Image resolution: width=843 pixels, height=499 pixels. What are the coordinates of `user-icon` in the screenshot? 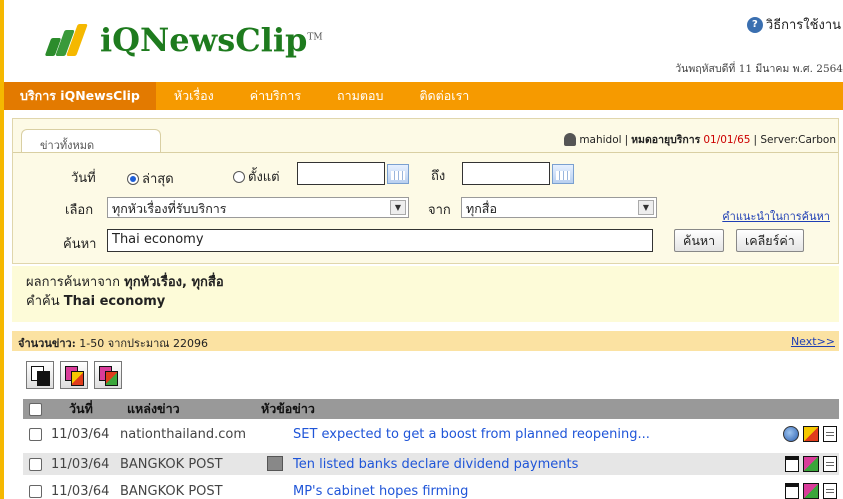 It's located at (570, 139).